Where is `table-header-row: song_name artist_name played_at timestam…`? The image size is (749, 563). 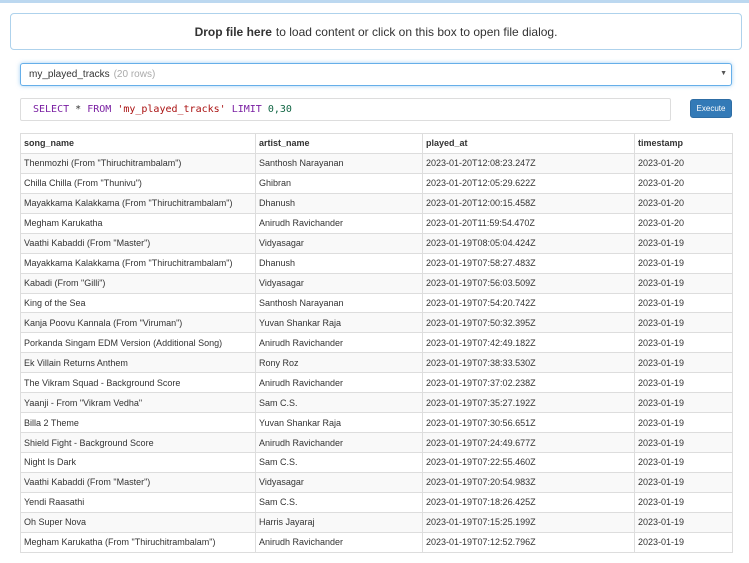 table-header-row: song_name artist_name played_at timestam… is located at coordinates (376, 143).